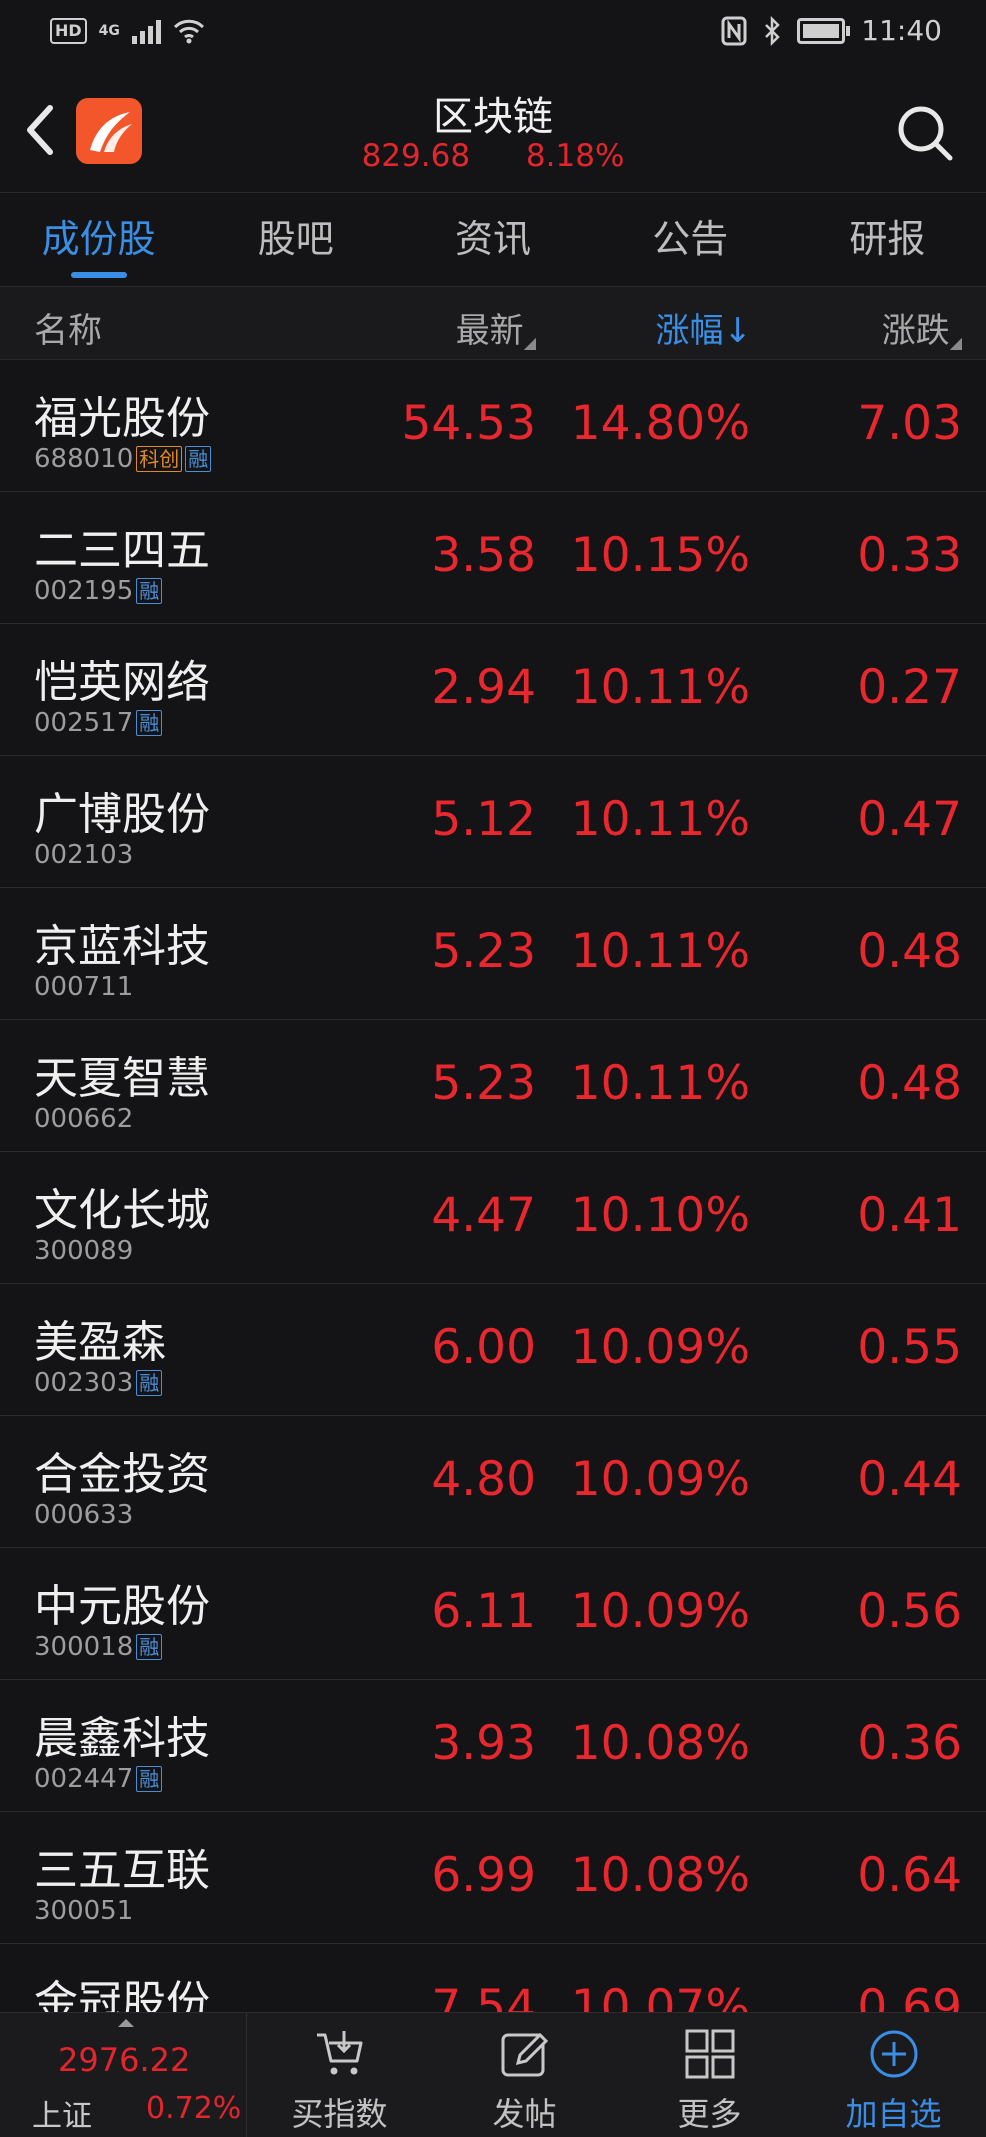 The image size is (986, 2137). I want to click on stock-code-line: 300051, so click(83, 1911).